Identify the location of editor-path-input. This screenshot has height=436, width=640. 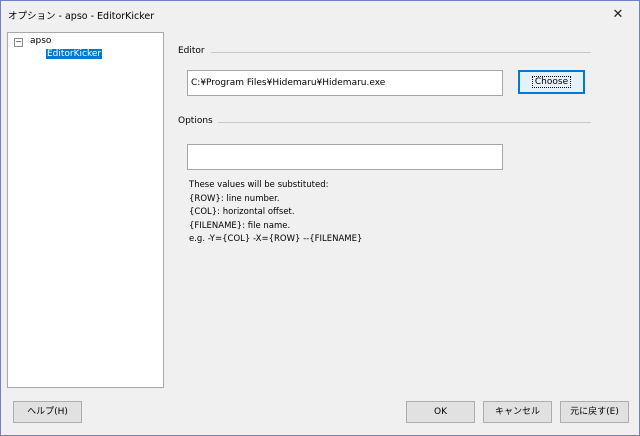
(345, 83).